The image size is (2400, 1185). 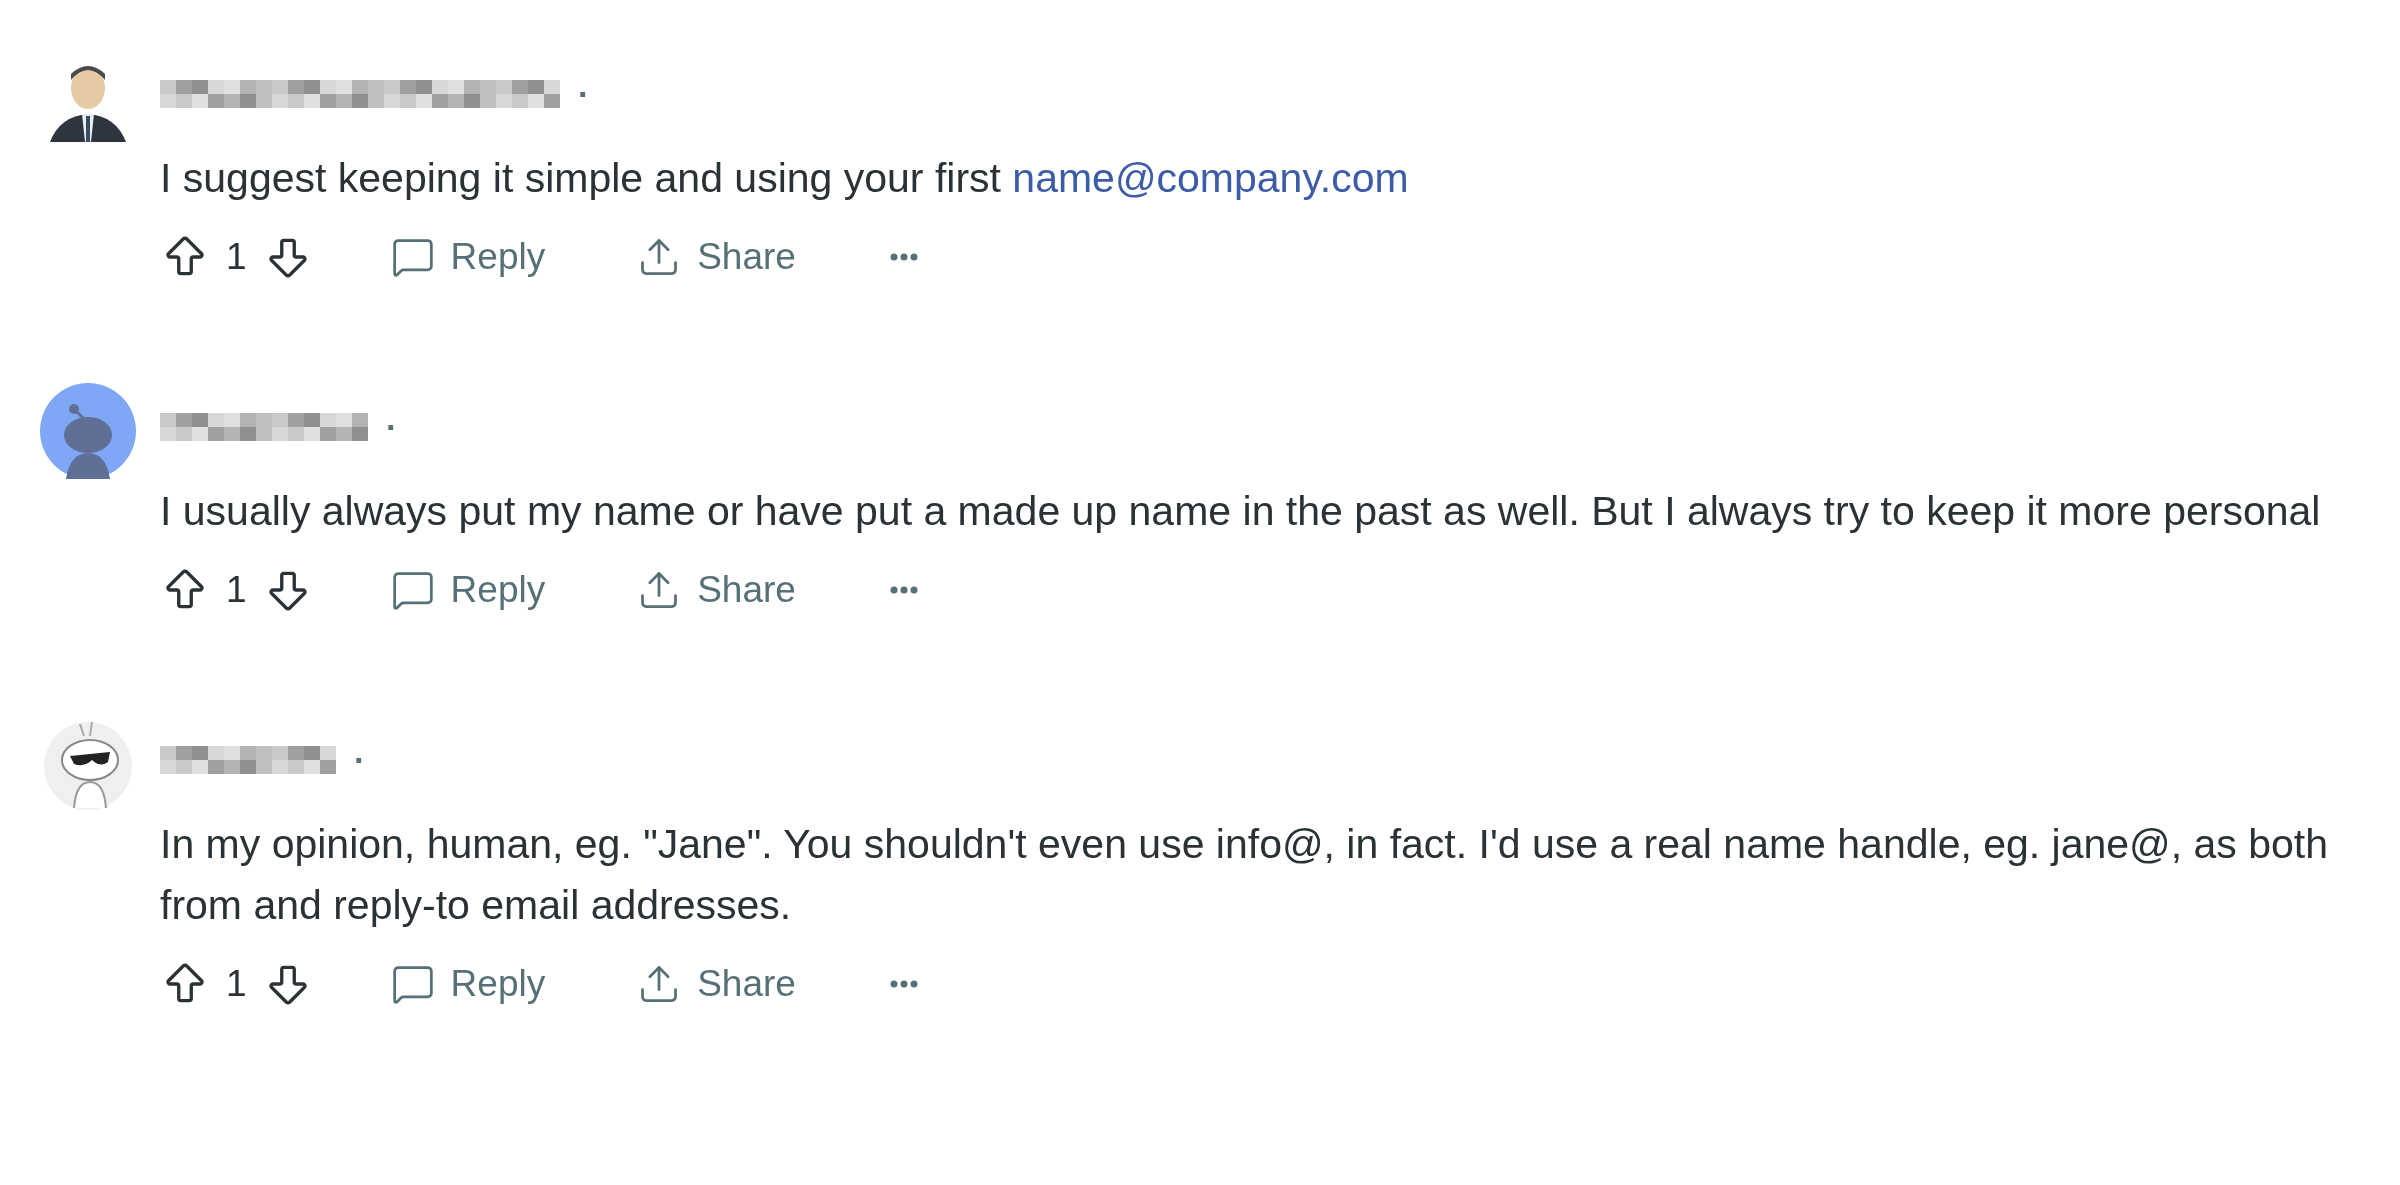 I want to click on comment-text: In my opinion, human, eg. "Jane". You shouldn't even use info@, in fact. I'd use a real name handle, eg. jane@, as both from and reply-to email addresses., so click(x=1244, y=875).